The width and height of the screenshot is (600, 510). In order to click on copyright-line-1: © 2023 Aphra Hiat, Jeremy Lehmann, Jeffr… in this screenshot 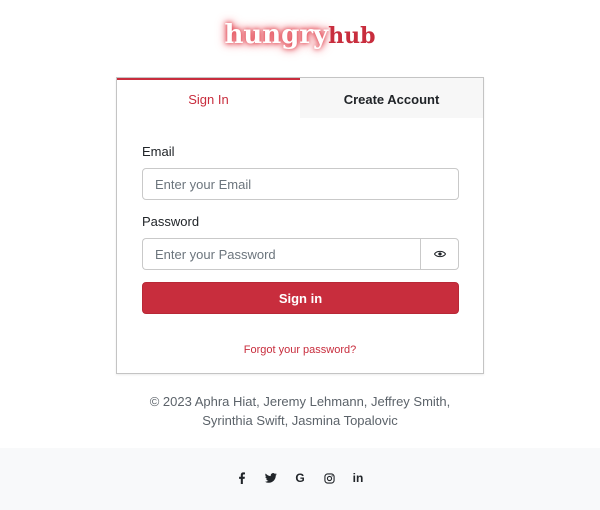, I will do `click(300, 401)`.